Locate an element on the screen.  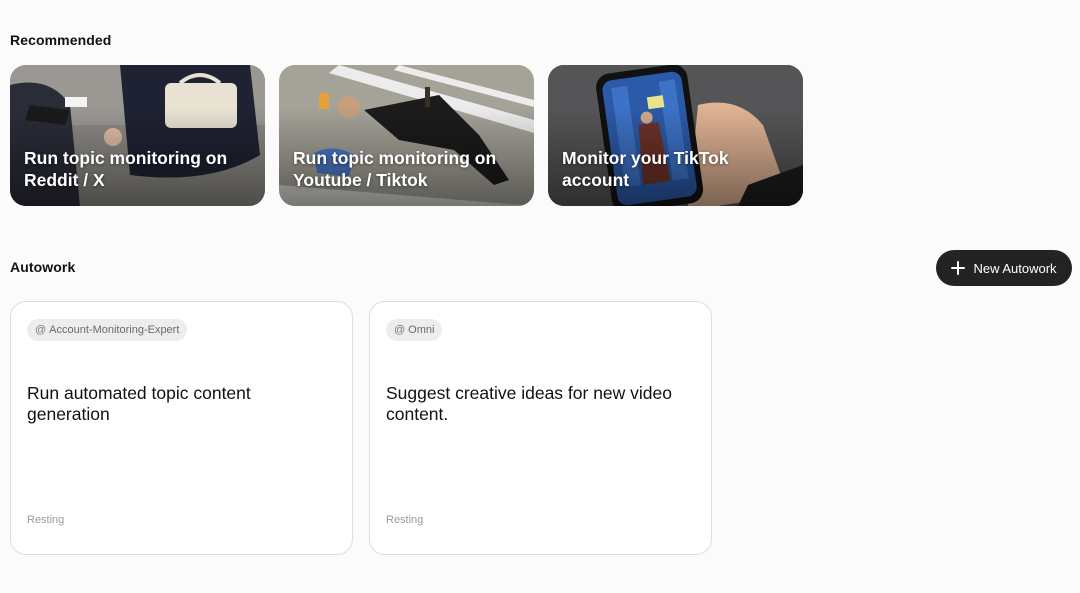
plus-icon is located at coordinates (958, 268).